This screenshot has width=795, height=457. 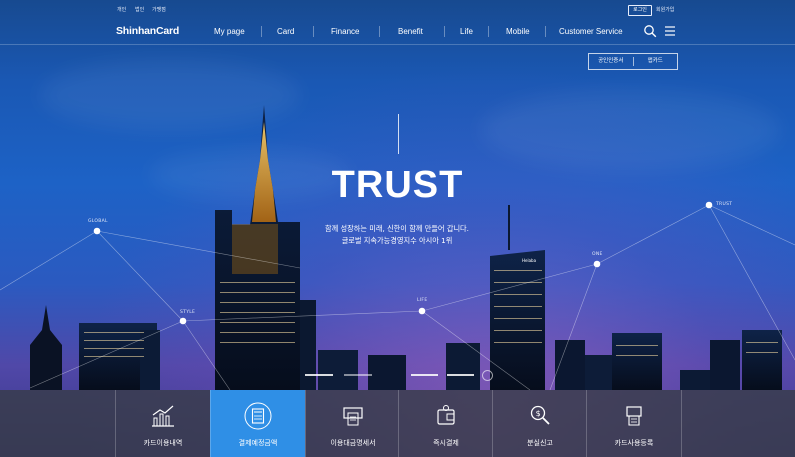 I want to click on svg-text: Helaba, so click(x=529, y=260).